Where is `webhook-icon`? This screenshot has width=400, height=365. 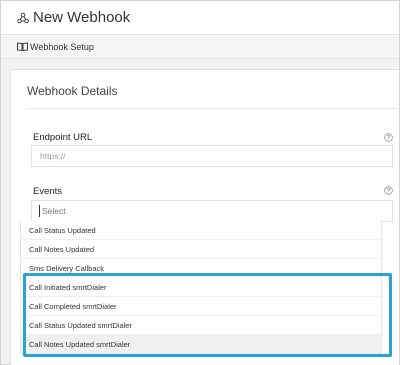
webhook-icon is located at coordinates (23, 17).